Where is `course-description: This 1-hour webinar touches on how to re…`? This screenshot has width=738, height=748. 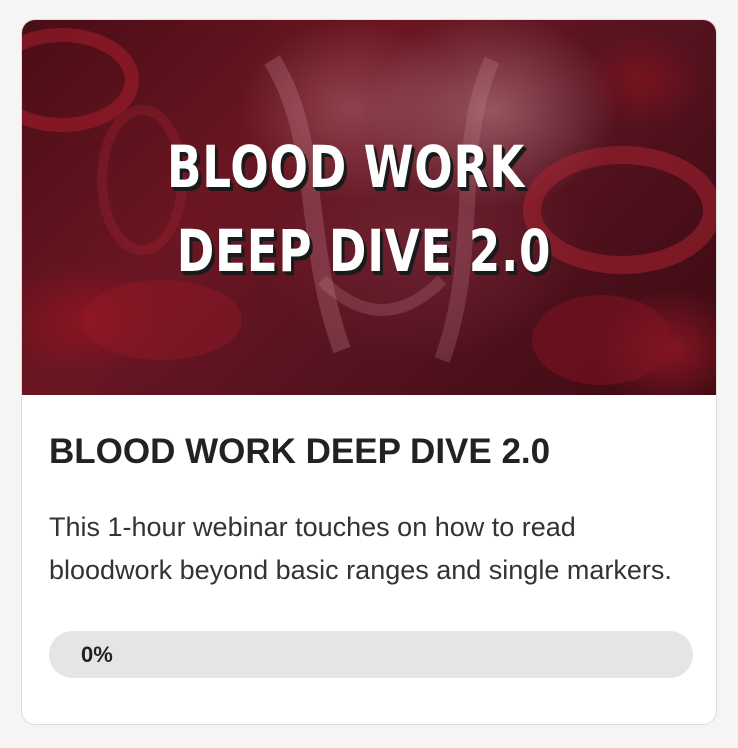 course-description: This 1-hour webinar touches on how to re… is located at coordinates (360, 548).